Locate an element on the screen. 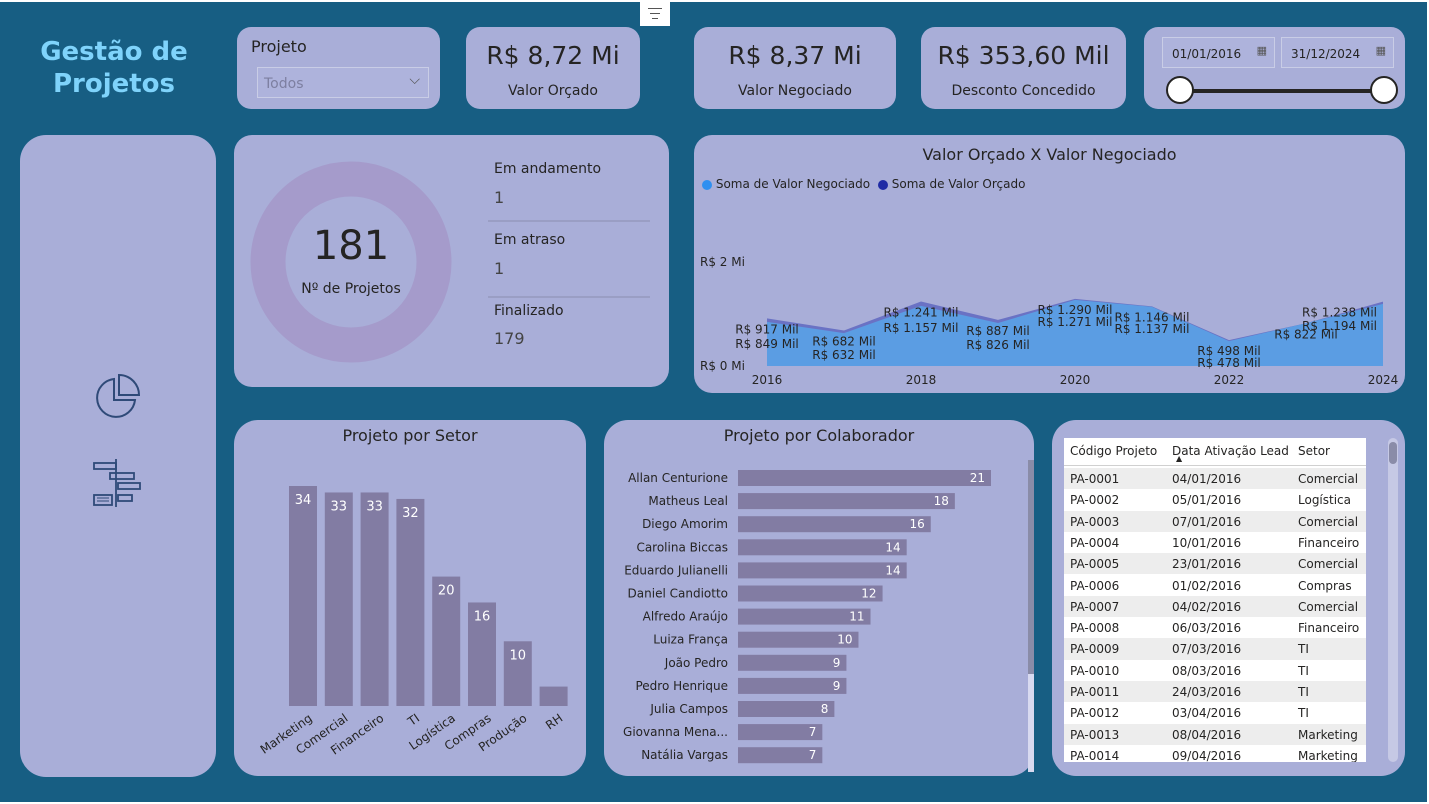 This screenshot has height=804, width=1429. table-row: PA-0008 06/03/2016 Financeiro is located at coordinates (1215, 627).